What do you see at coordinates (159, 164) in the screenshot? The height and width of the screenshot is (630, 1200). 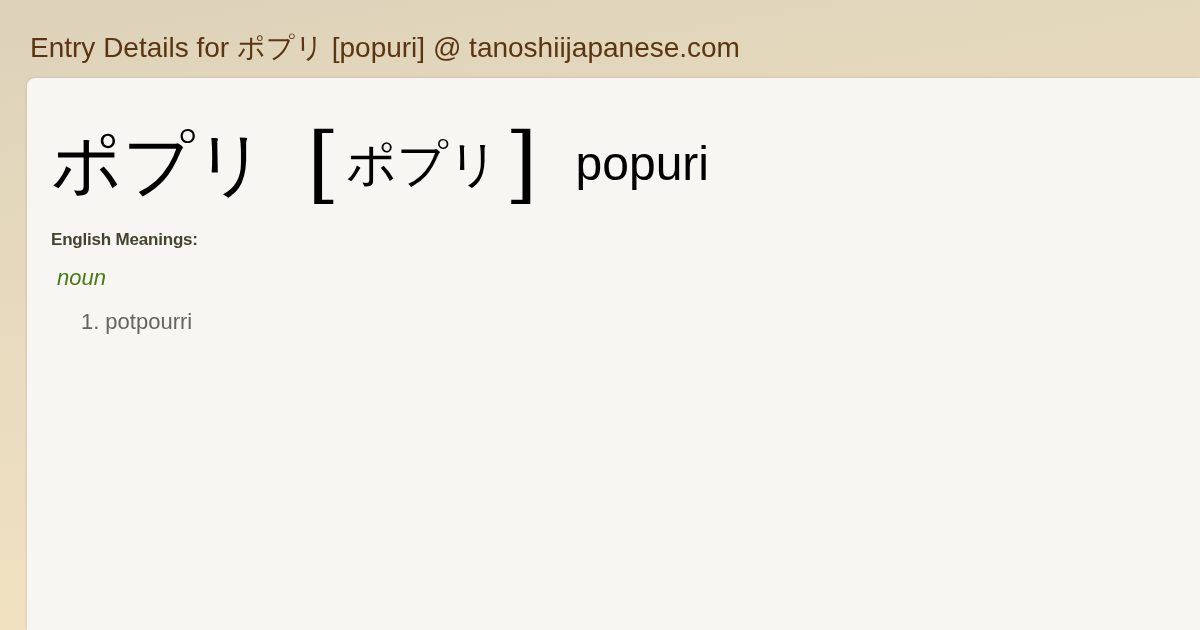 I see `headword: ポプリ` at bounding box center [159, 164].